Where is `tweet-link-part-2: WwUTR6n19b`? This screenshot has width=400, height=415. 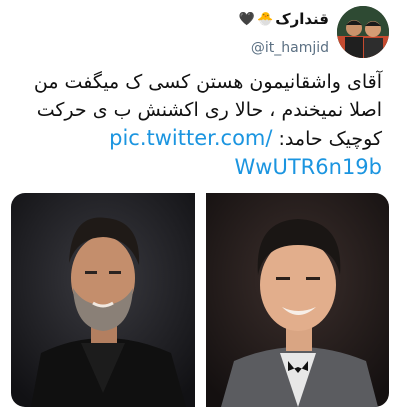 tweet-link-part-2: WwUTR6n19b is located at coordinates (197, 167).